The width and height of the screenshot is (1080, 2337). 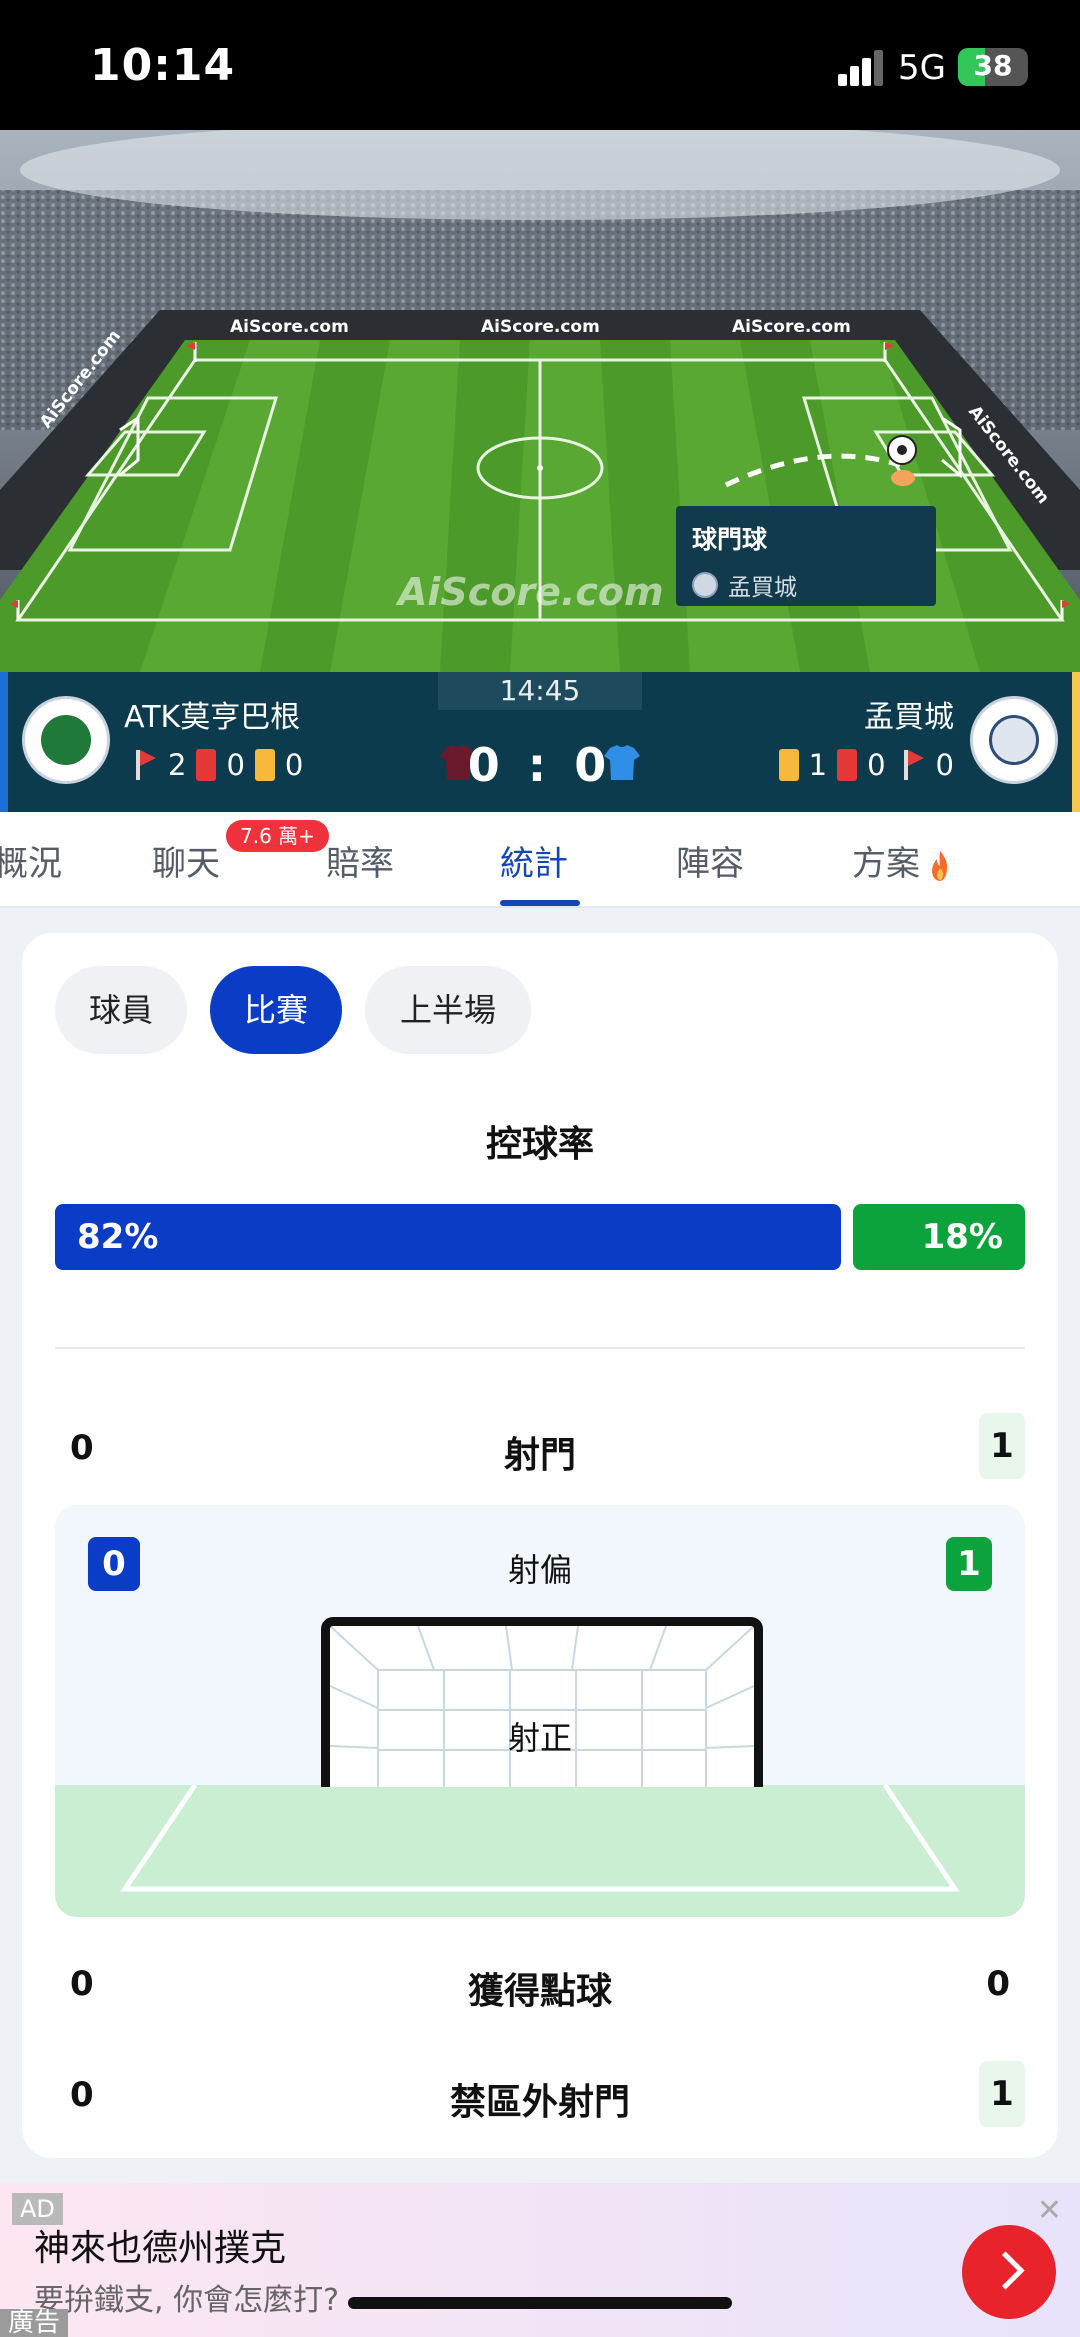 I want to click on away-team-stats: 1 0 0, so click(x=866, y=765).